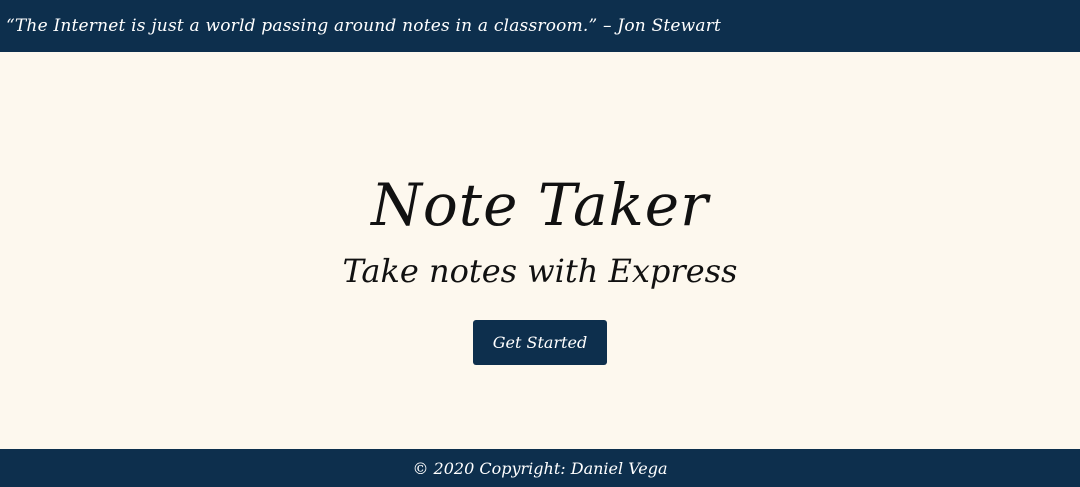  I want to click on footer-copyright: © 2020 Copyright: Daniel Vega, so click(540, 468).